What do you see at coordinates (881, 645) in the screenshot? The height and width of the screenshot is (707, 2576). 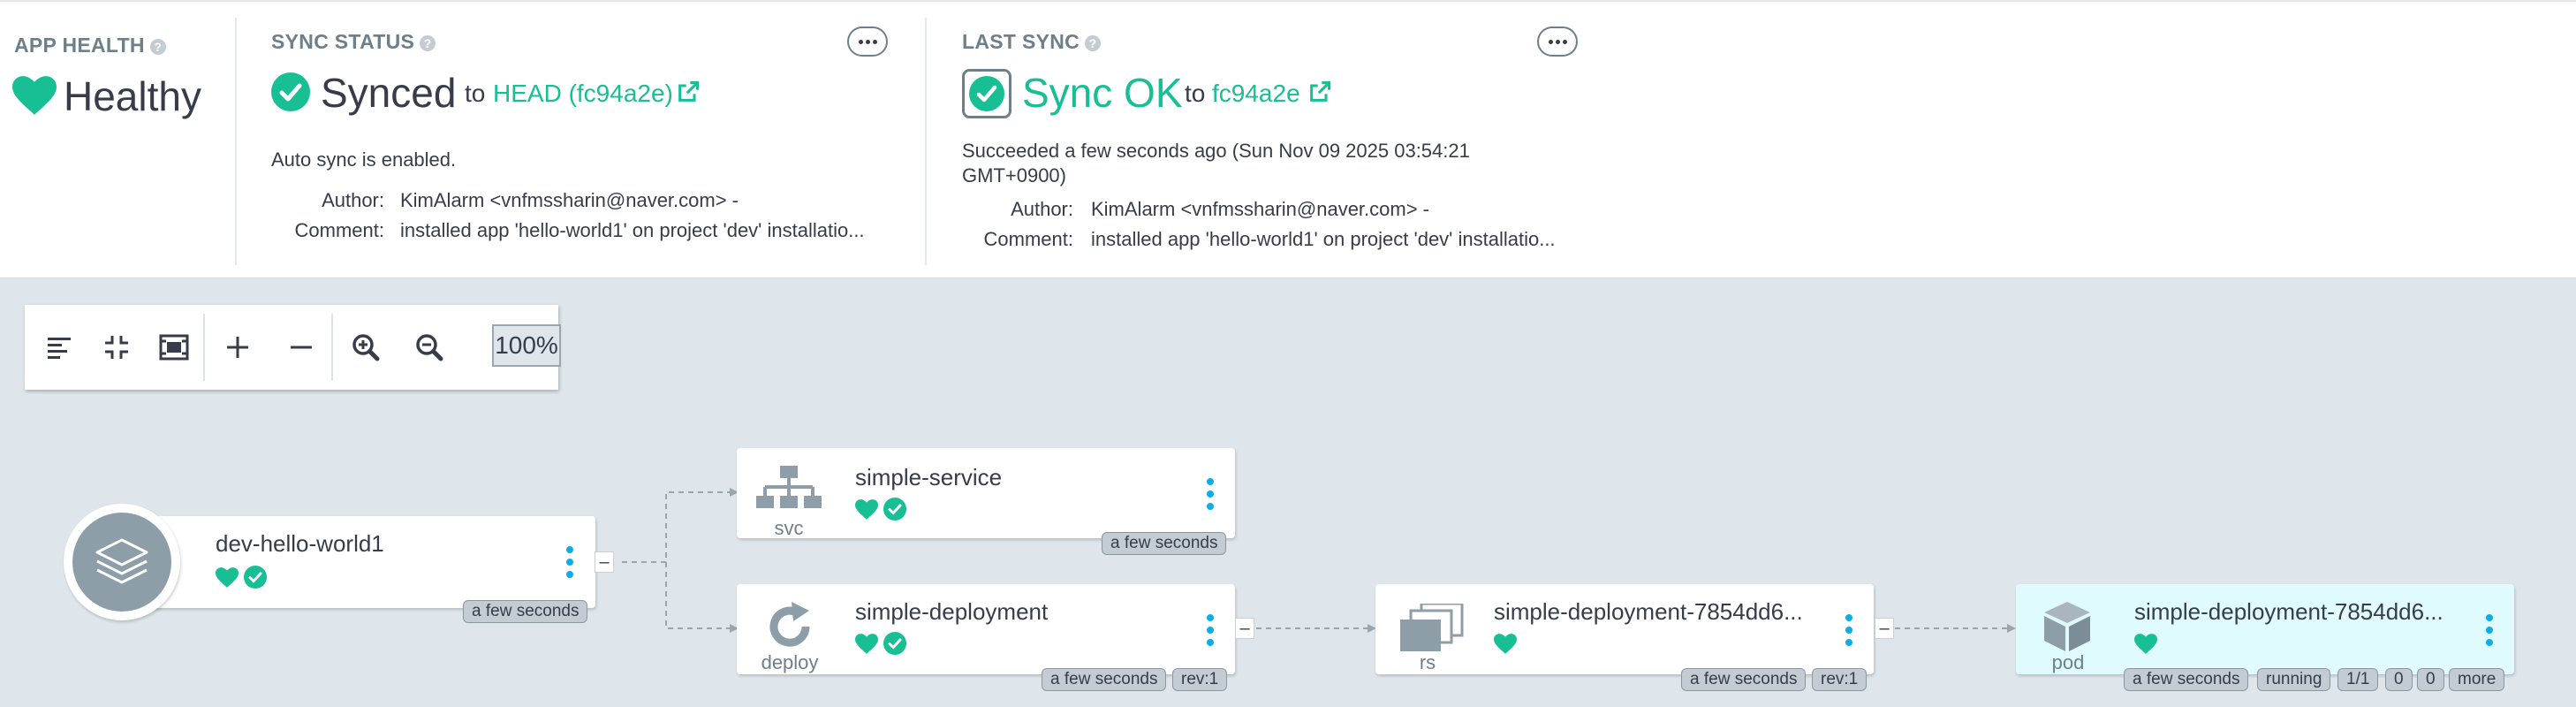 I see `deployment-node-status` at bounding box center [881, 645].